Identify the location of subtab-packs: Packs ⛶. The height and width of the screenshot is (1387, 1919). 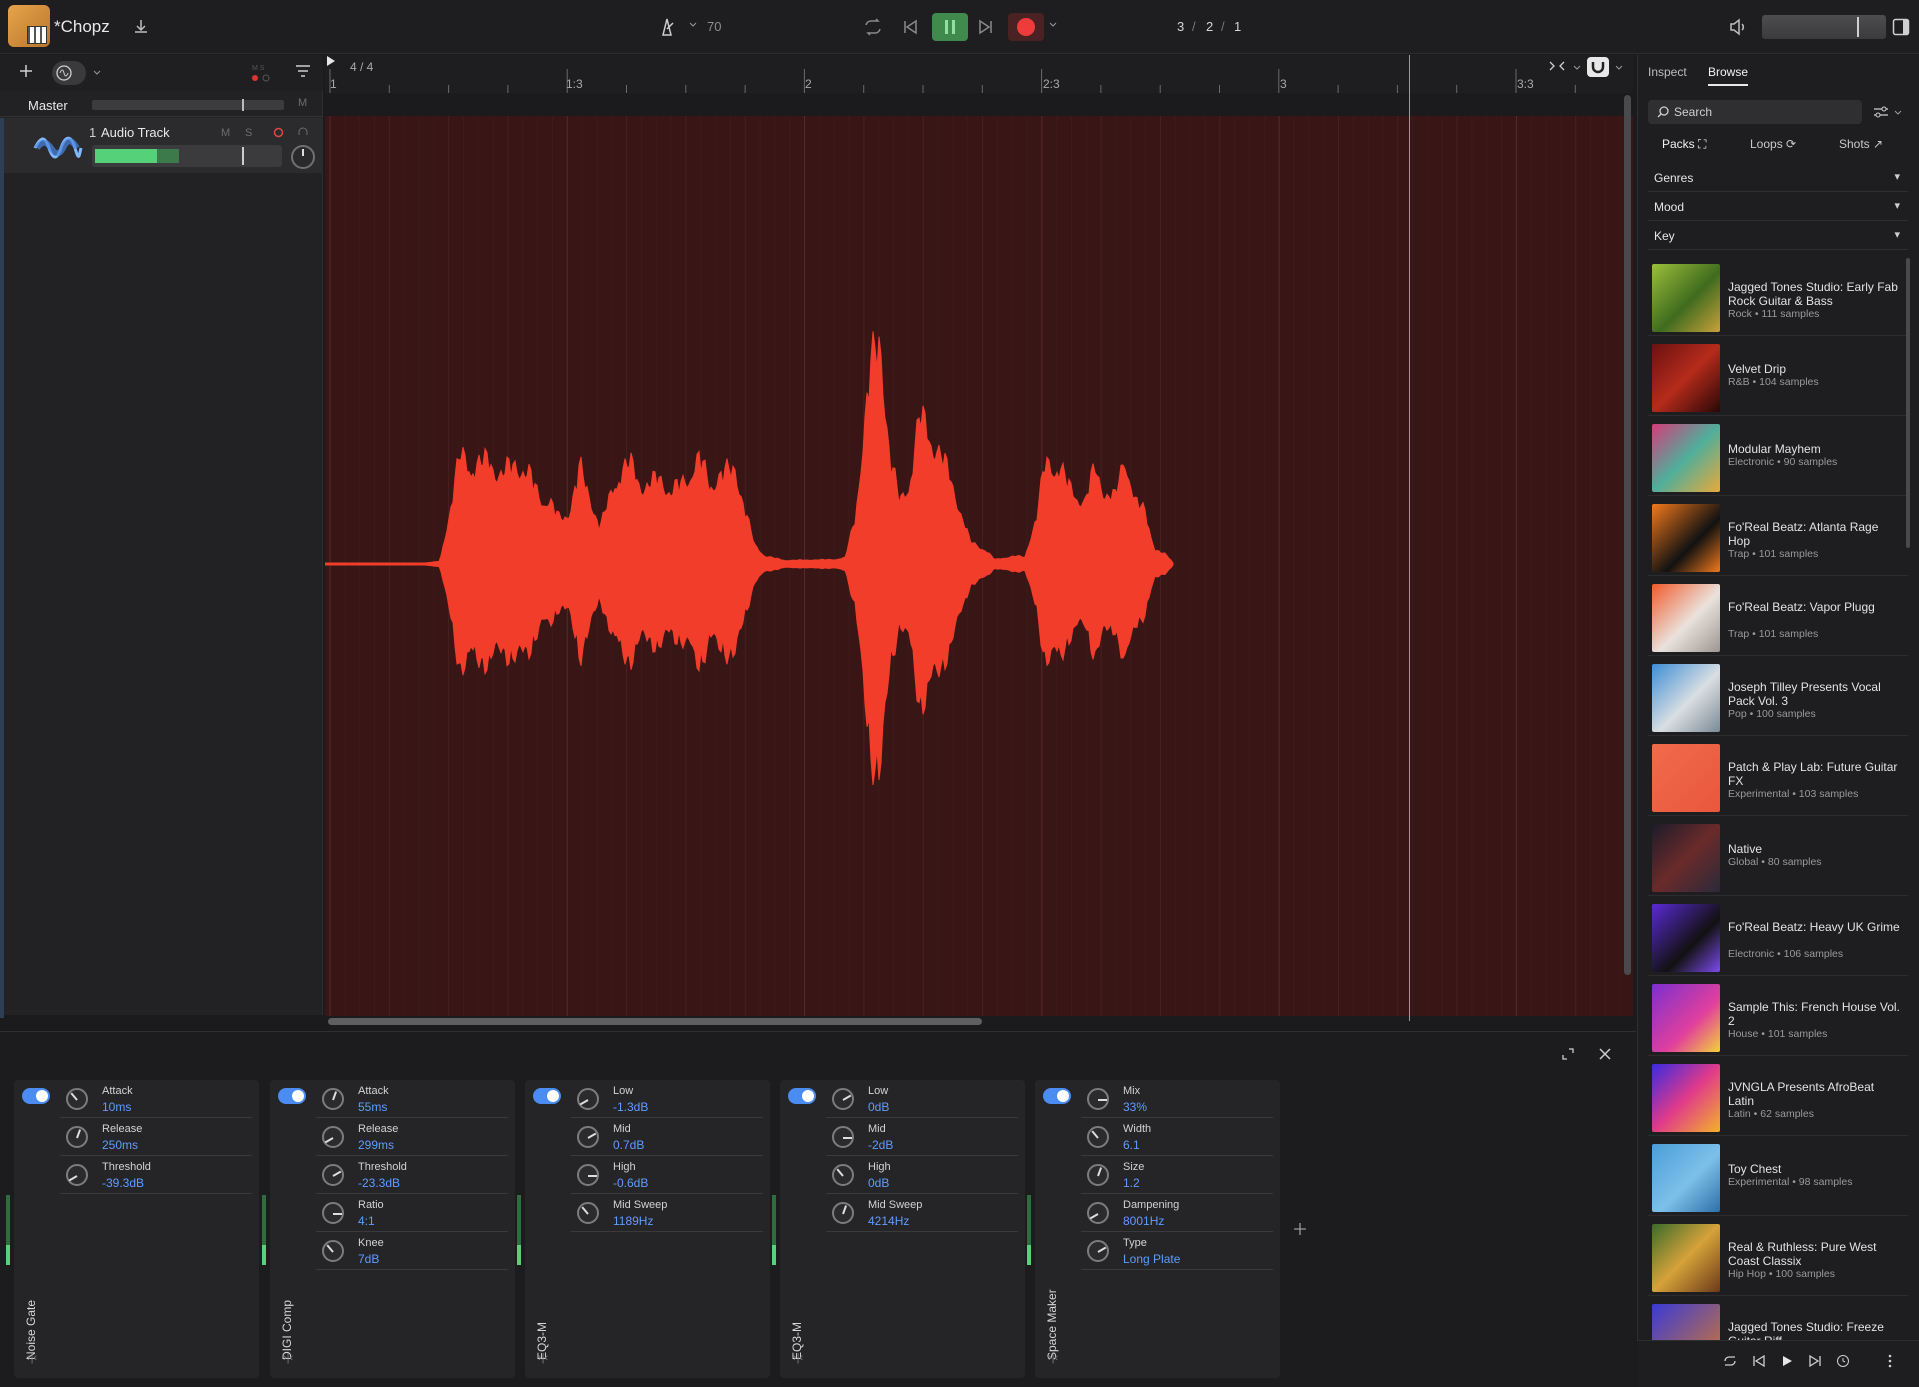
(1684, 144).